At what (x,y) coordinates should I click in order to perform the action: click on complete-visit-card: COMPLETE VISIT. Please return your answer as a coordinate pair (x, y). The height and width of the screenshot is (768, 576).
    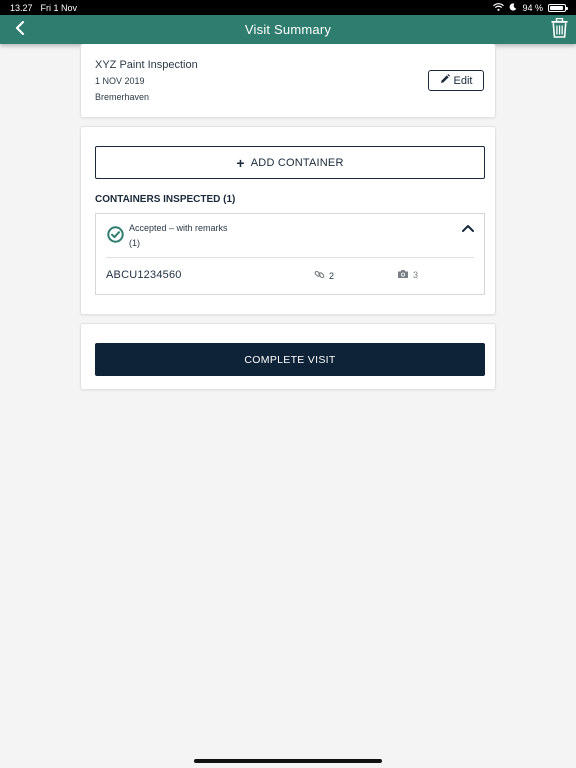
    Looking at the image, I should click on (288, 356).